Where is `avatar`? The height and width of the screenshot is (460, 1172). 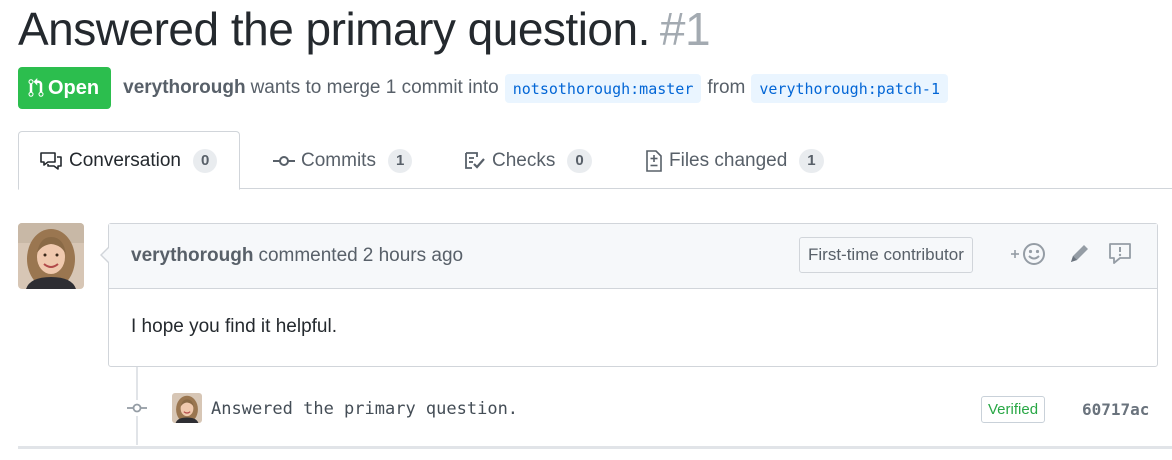 avatar is located at coordinates (51, 256).